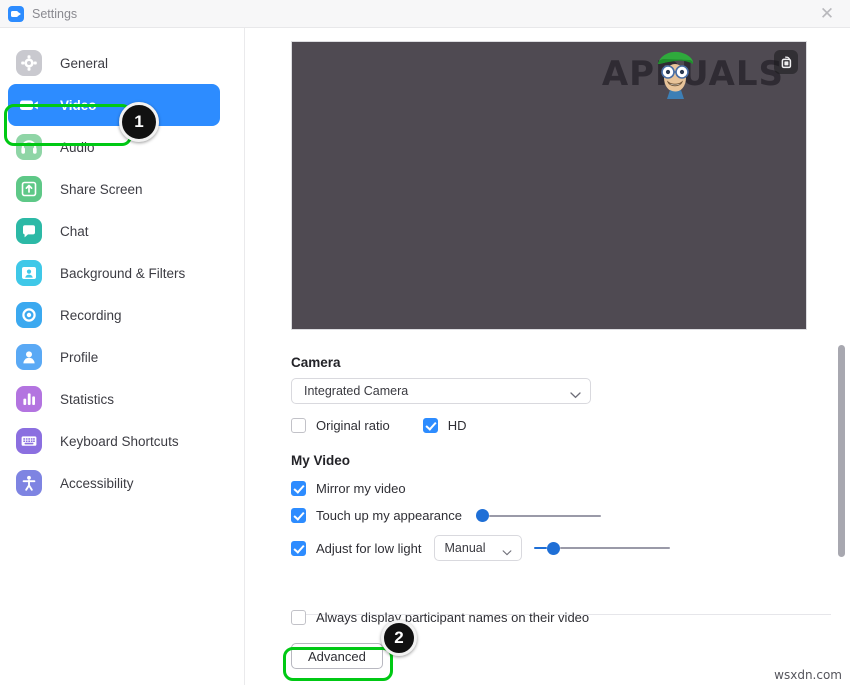 This screenshot has width=850, height=685. I want to click on low-light-label: Adjust for low light, so click(369, 548).